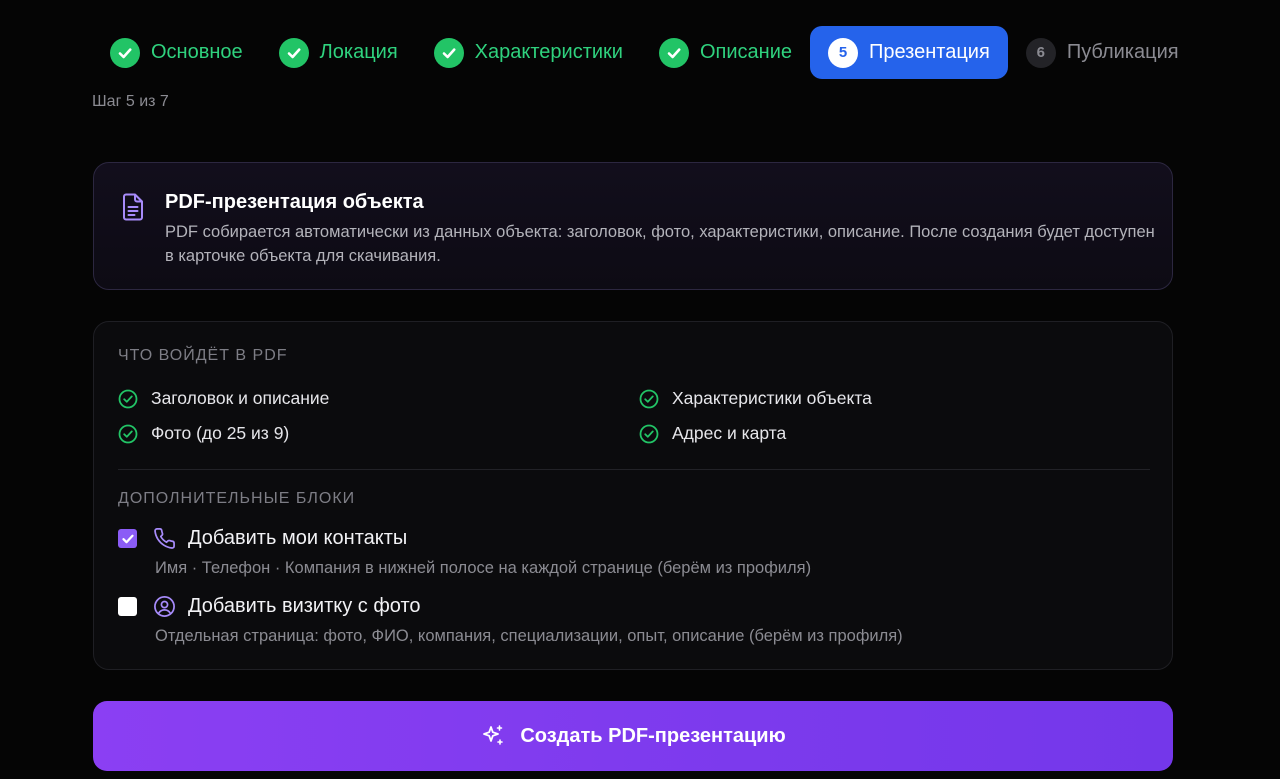 The height and width of the screenshot is (779, 1280). What do you see at coordinates (745, 52) in the screenshot?
I see `step-label: Описание` at bounding box center [745, 52].